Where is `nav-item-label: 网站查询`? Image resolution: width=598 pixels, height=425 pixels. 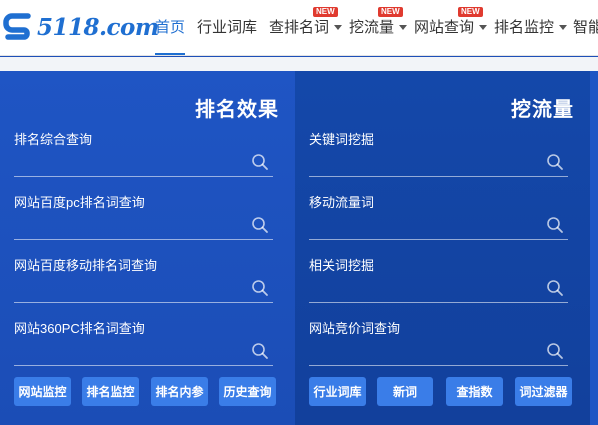
nav-item-label: 网站查询 is located at coordinates (444, 27).